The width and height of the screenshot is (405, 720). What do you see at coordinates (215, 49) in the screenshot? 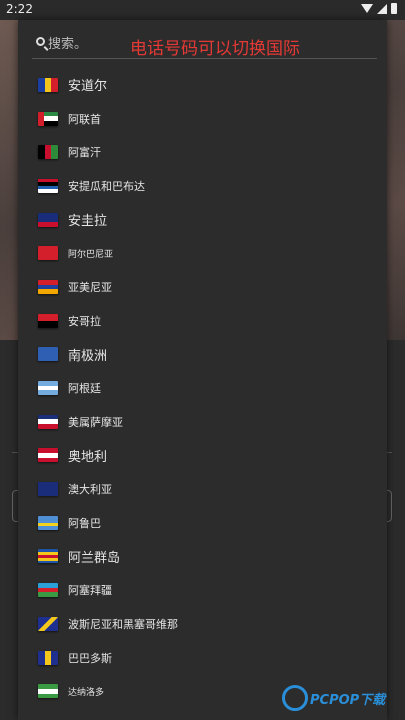
I see `annotation-text: 电话号码可以切换国际` at bounding box center [215, 49].